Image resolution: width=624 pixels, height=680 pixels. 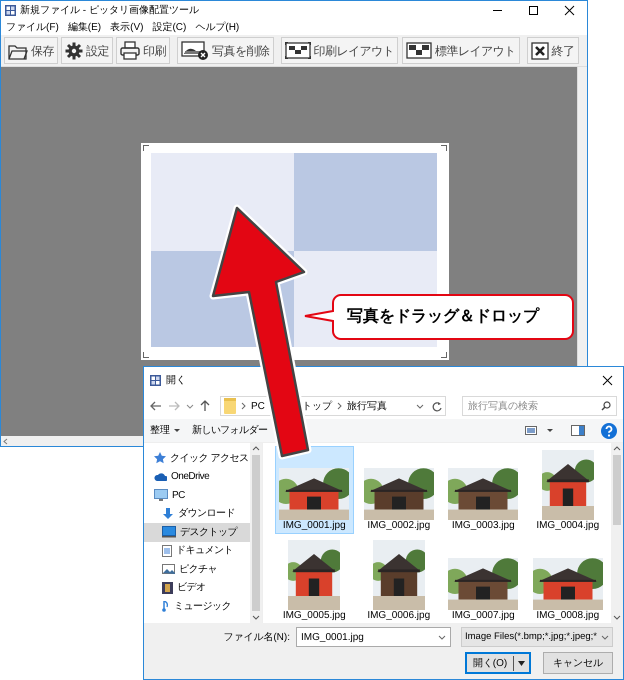 What do you see at coordinates (339, 50) in the screenshot?
I see `toolbar-button: 印刷レイアウト` at bounding box center [339, 50].